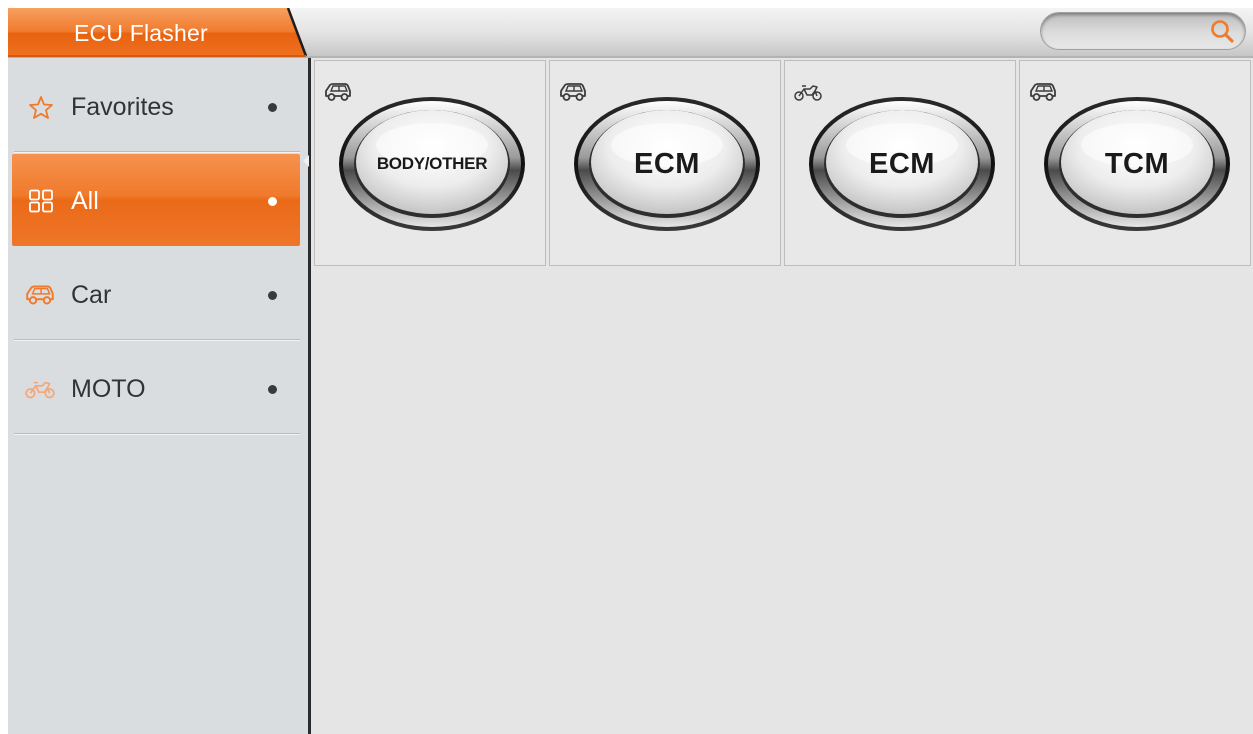  I want to click on tile-tcm-car: TCM, so click(1135, 163).